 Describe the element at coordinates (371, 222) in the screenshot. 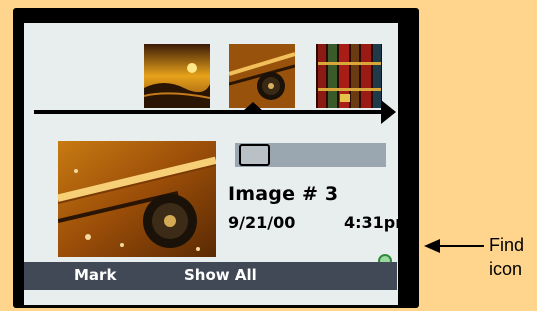

I see `image-time: 4:31pm` at that location.